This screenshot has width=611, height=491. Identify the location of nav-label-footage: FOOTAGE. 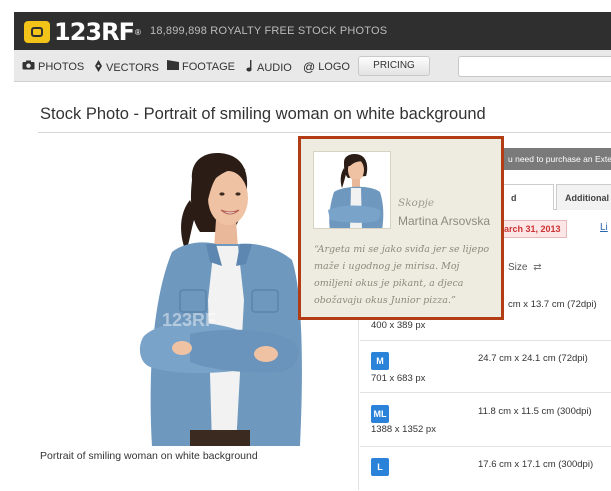
(208, 66).